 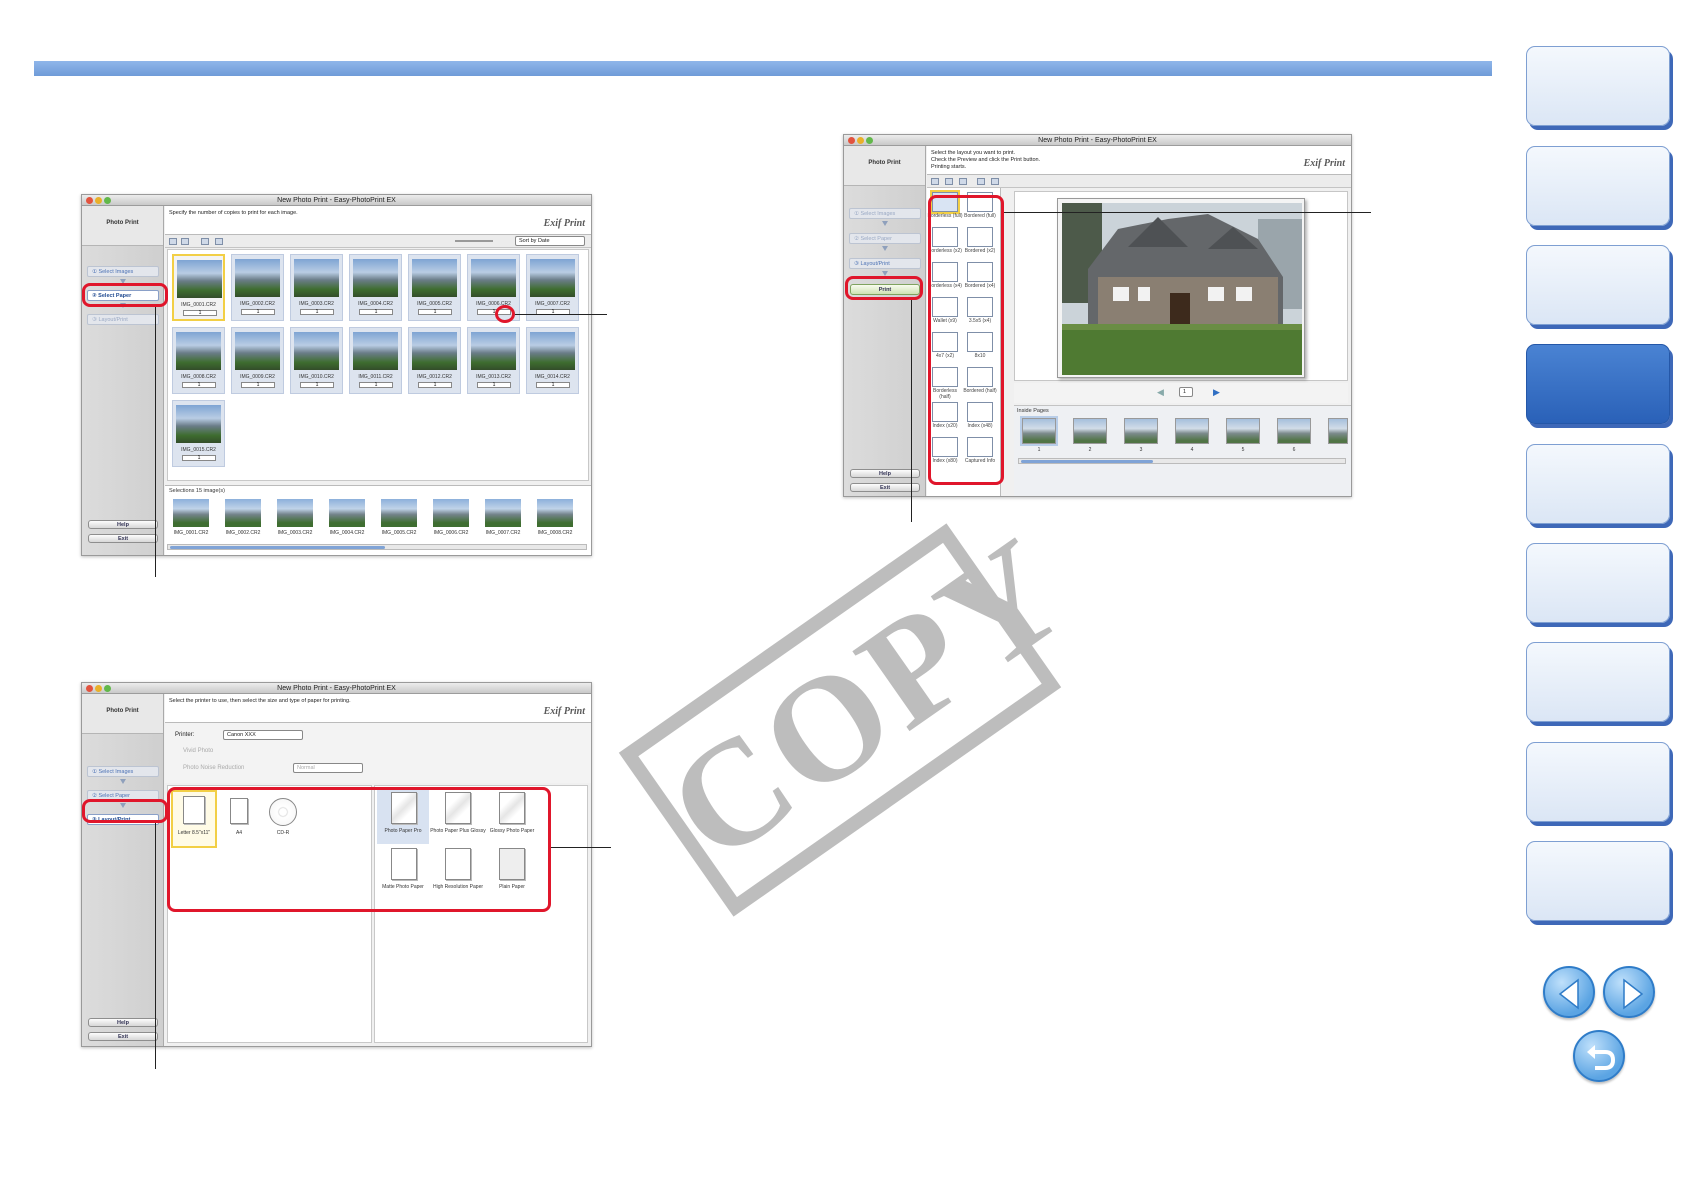 What do you see at coordinates (552, 287) in the screenshot?
I see `image-thumbnail: IMG_0007.CR2 1` at bounding box center [552, 287].